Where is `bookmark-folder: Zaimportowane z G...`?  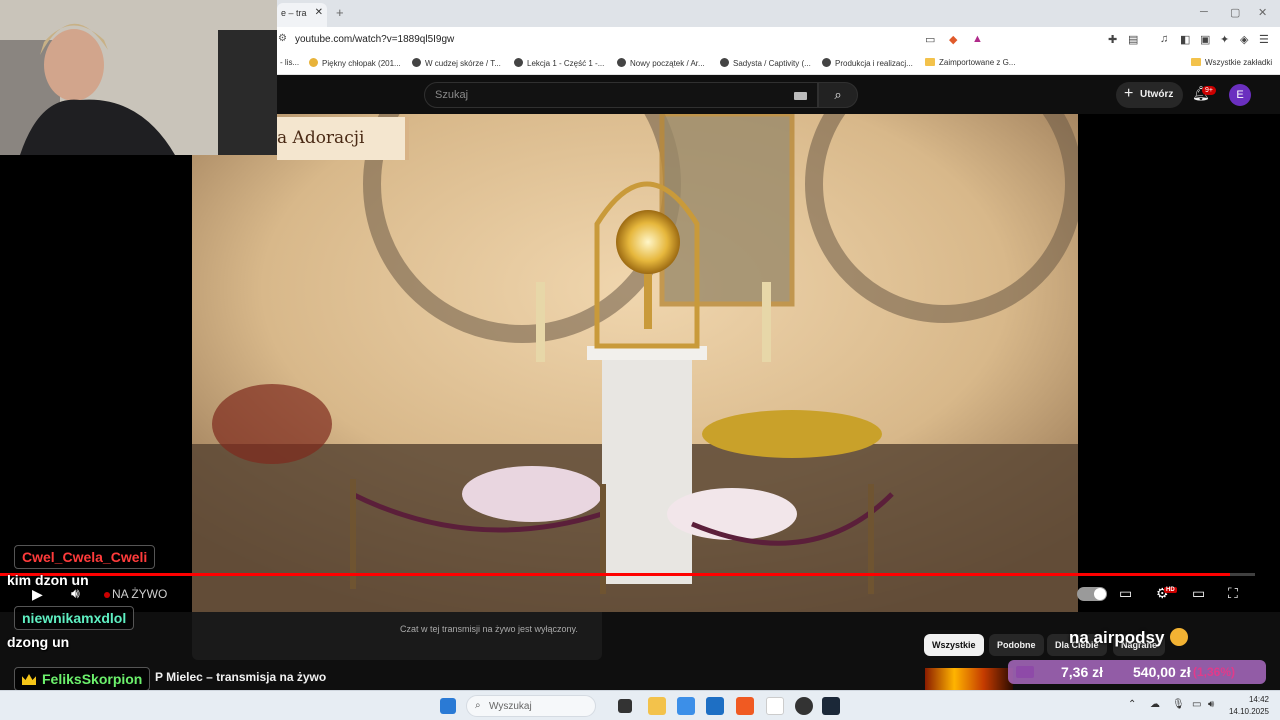
bookmark-folder: Zaimportowane z G... is located at coordinates (970, 62).